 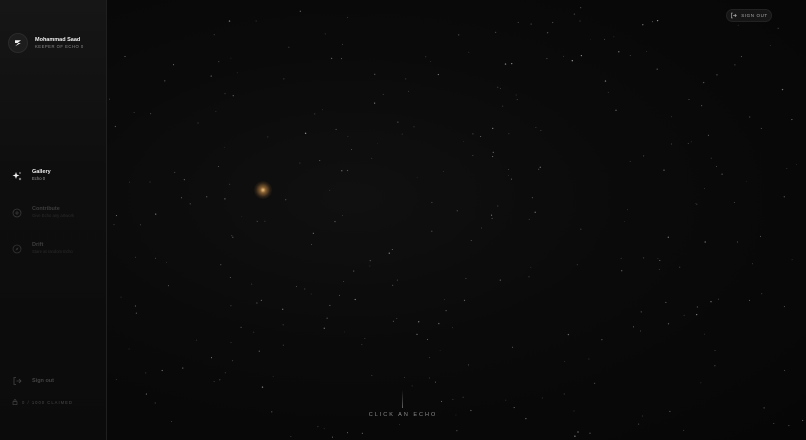 What do you see at coordinates (58, 39) in the screenshot?
I see `profile-name: Mohammad Saad` at bounding box center [58, 39].